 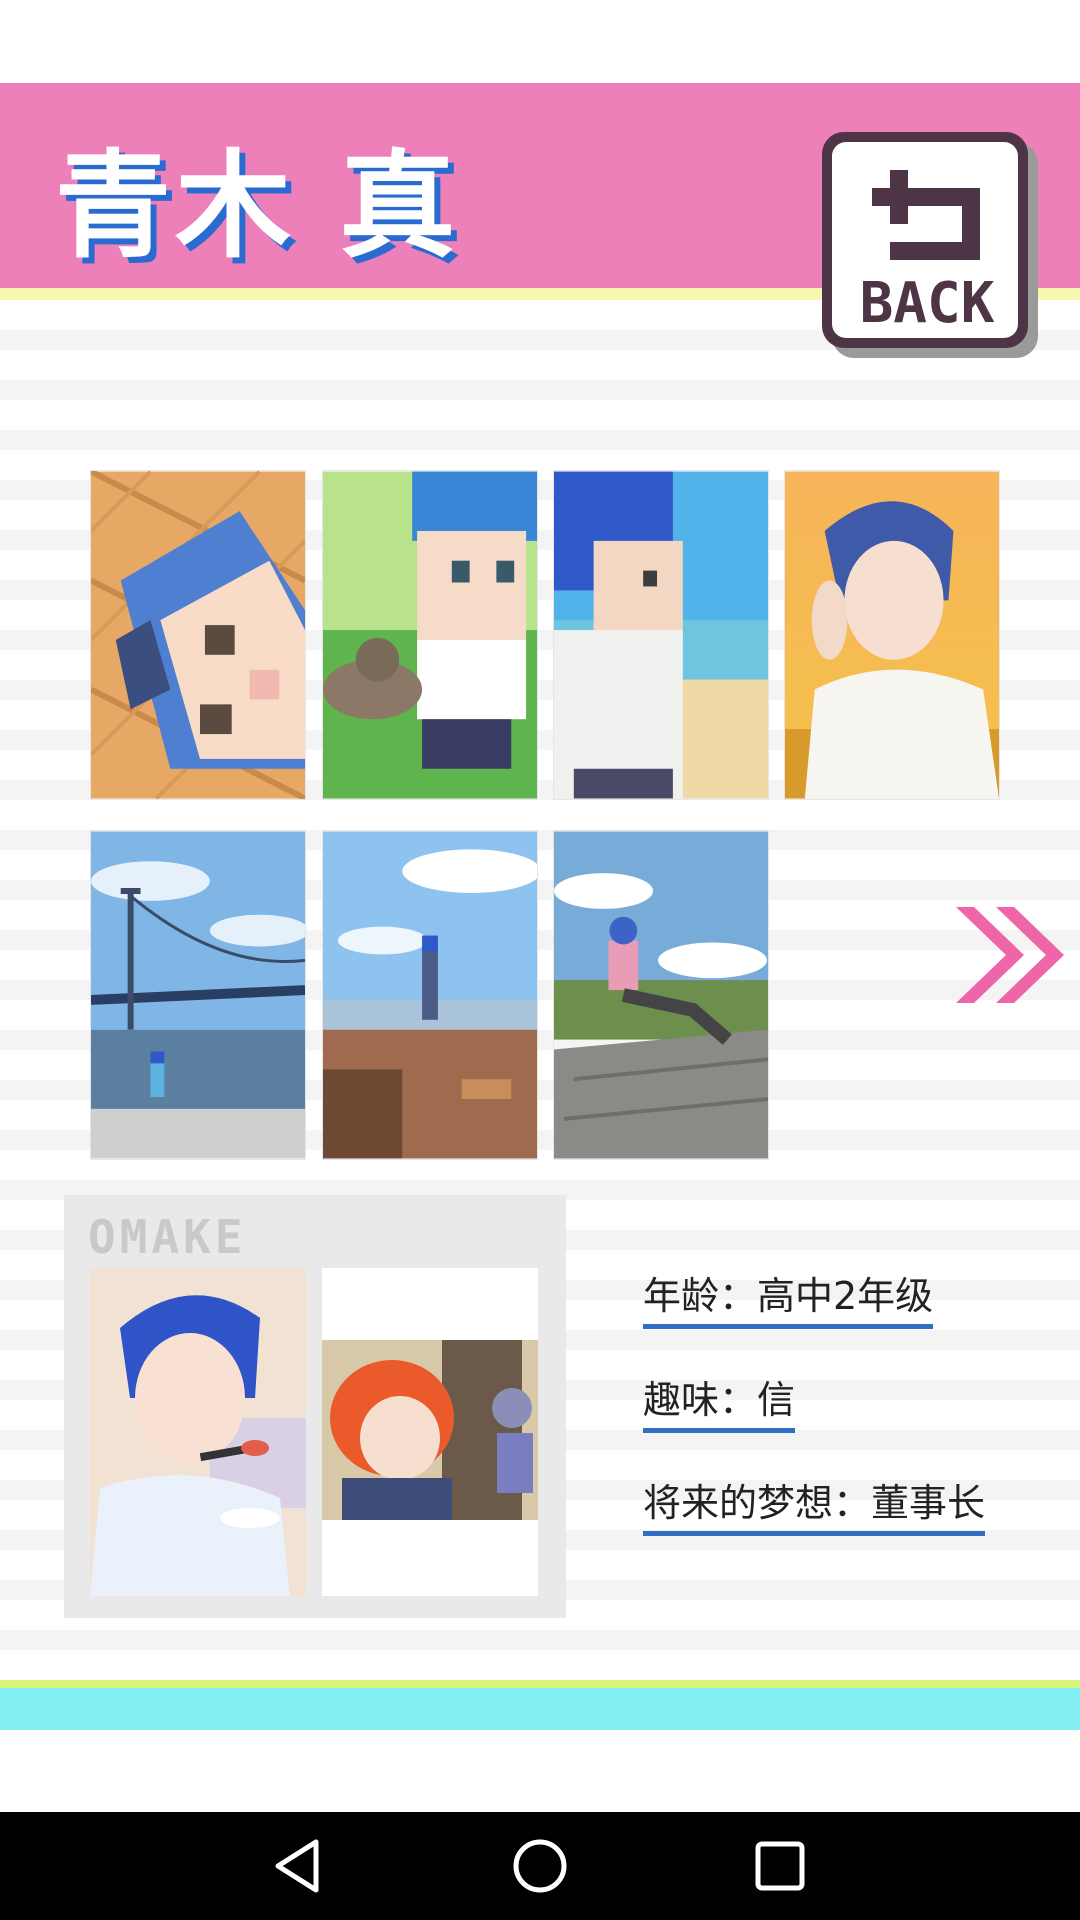 I want to click on return-arrow-icon: BACK, so click(x=930, y=245).